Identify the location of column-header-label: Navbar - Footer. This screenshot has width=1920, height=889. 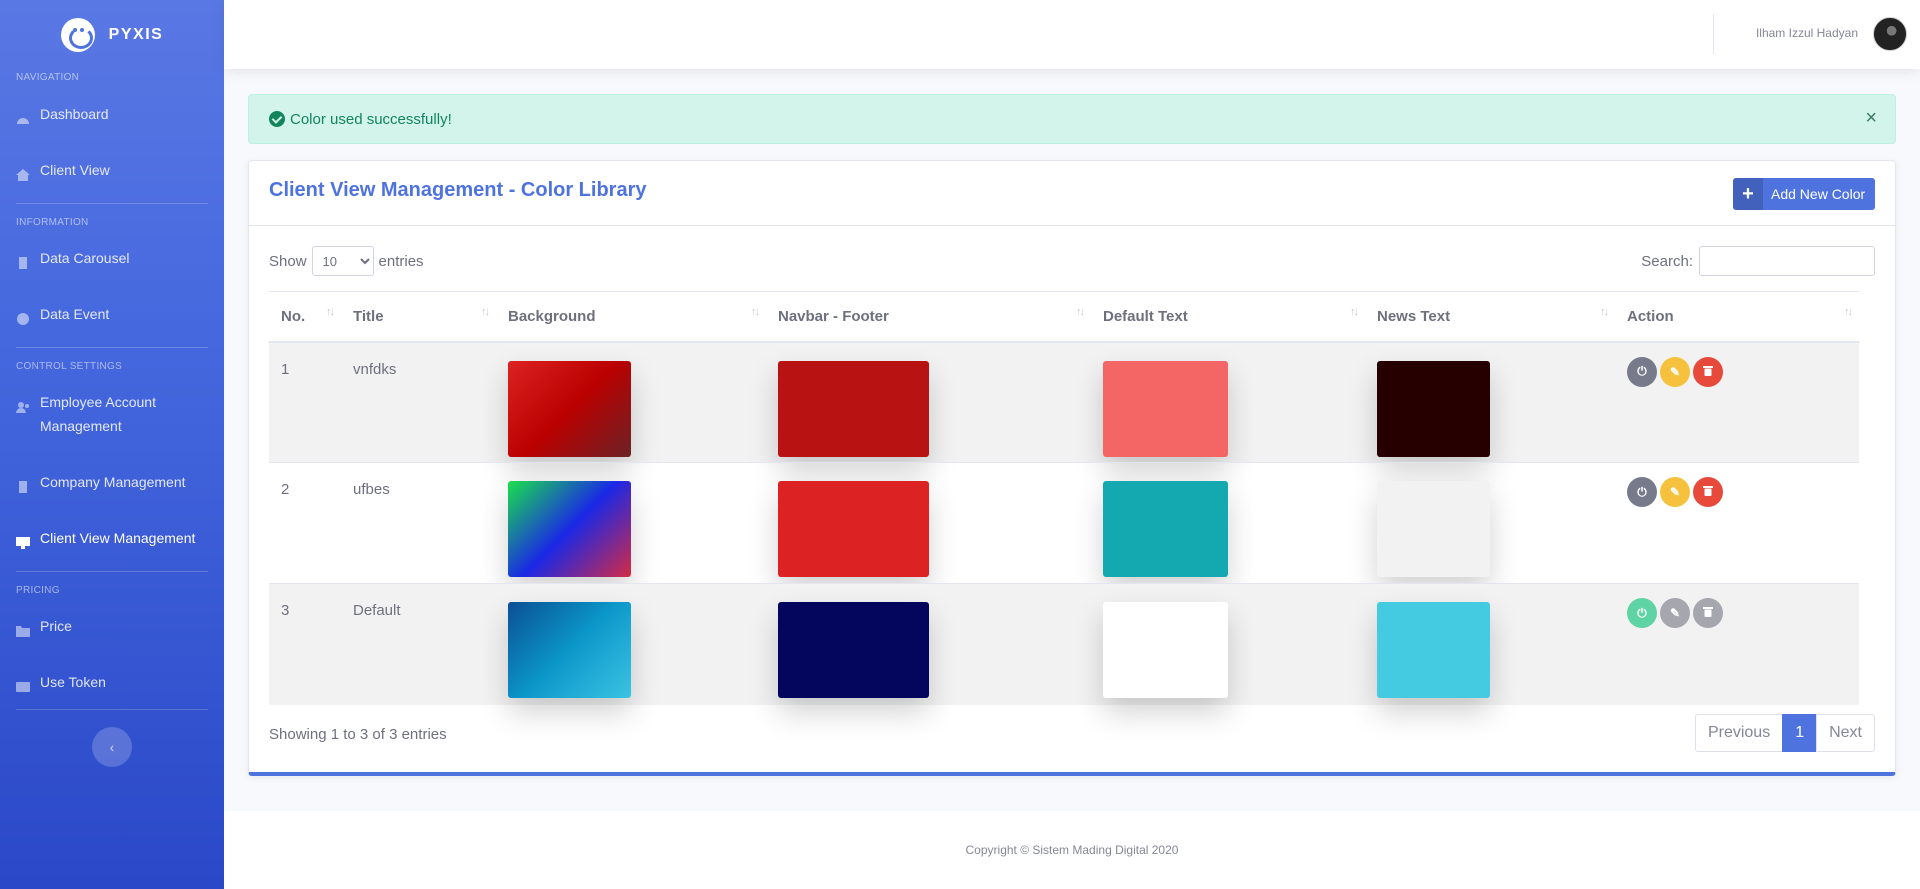
(833, 316).